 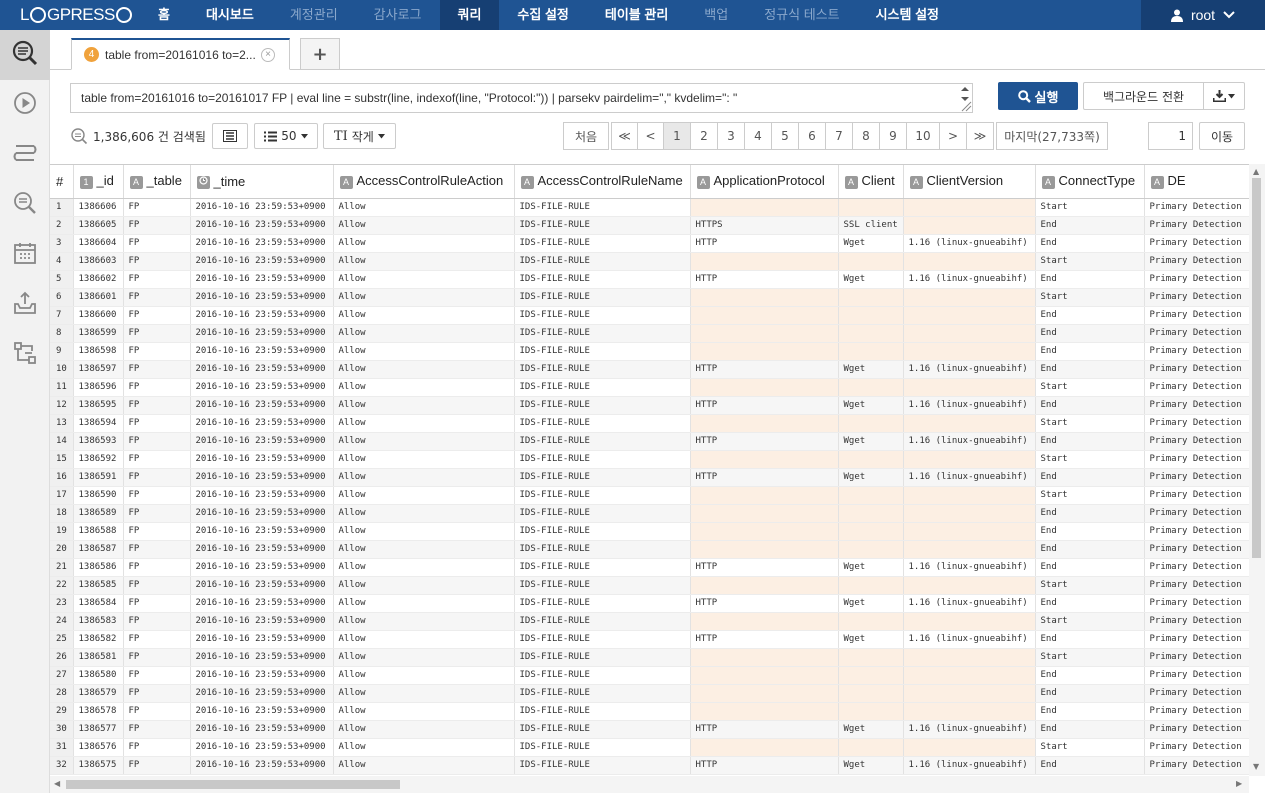 What do you see at coordinates (62, 621) in the screenshot?
I see `table-cell: 24` at bounding box center [62, 621].